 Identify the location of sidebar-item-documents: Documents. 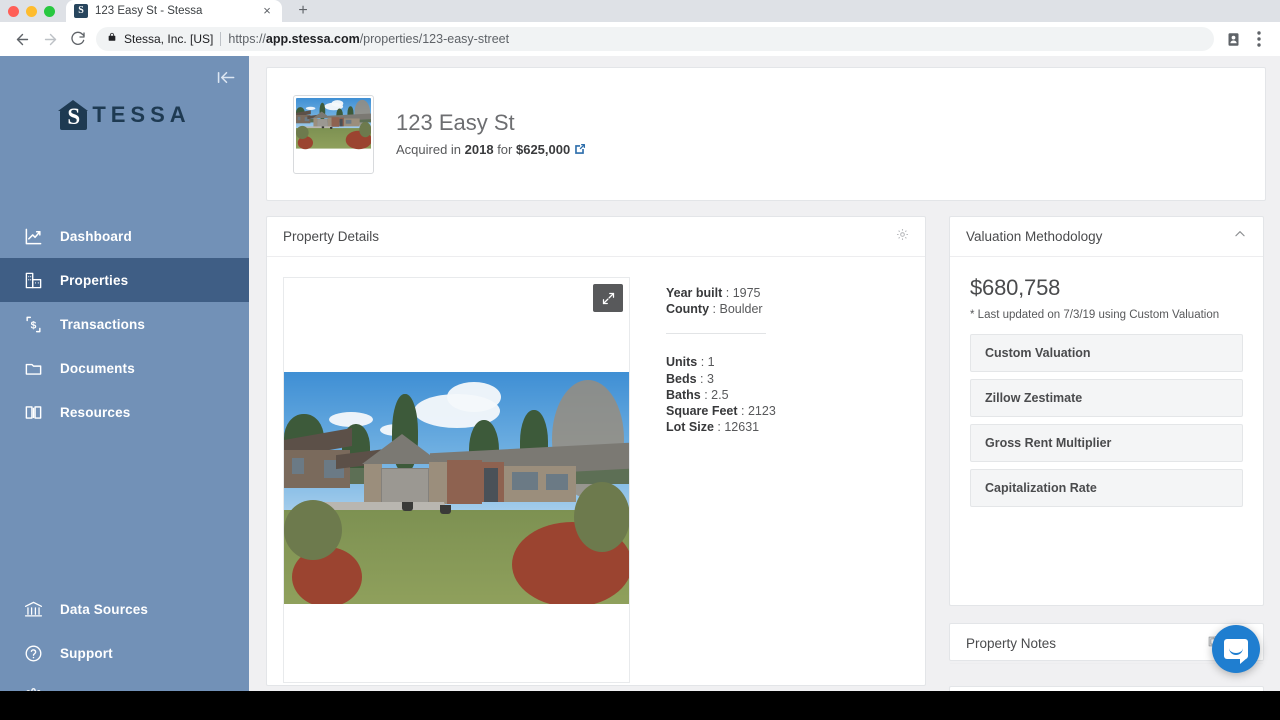
(124, 368).